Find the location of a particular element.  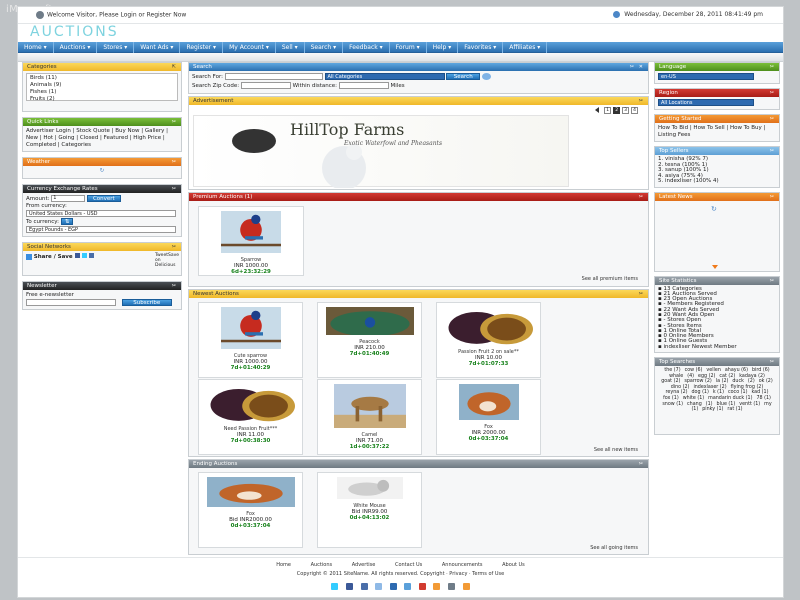

language-select: en-US is located at coordinates (706, 76).